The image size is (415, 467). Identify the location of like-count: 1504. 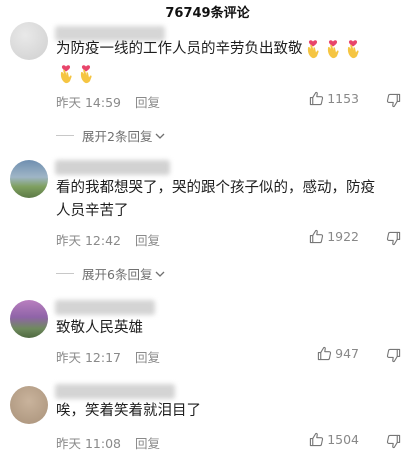
(343, 439).